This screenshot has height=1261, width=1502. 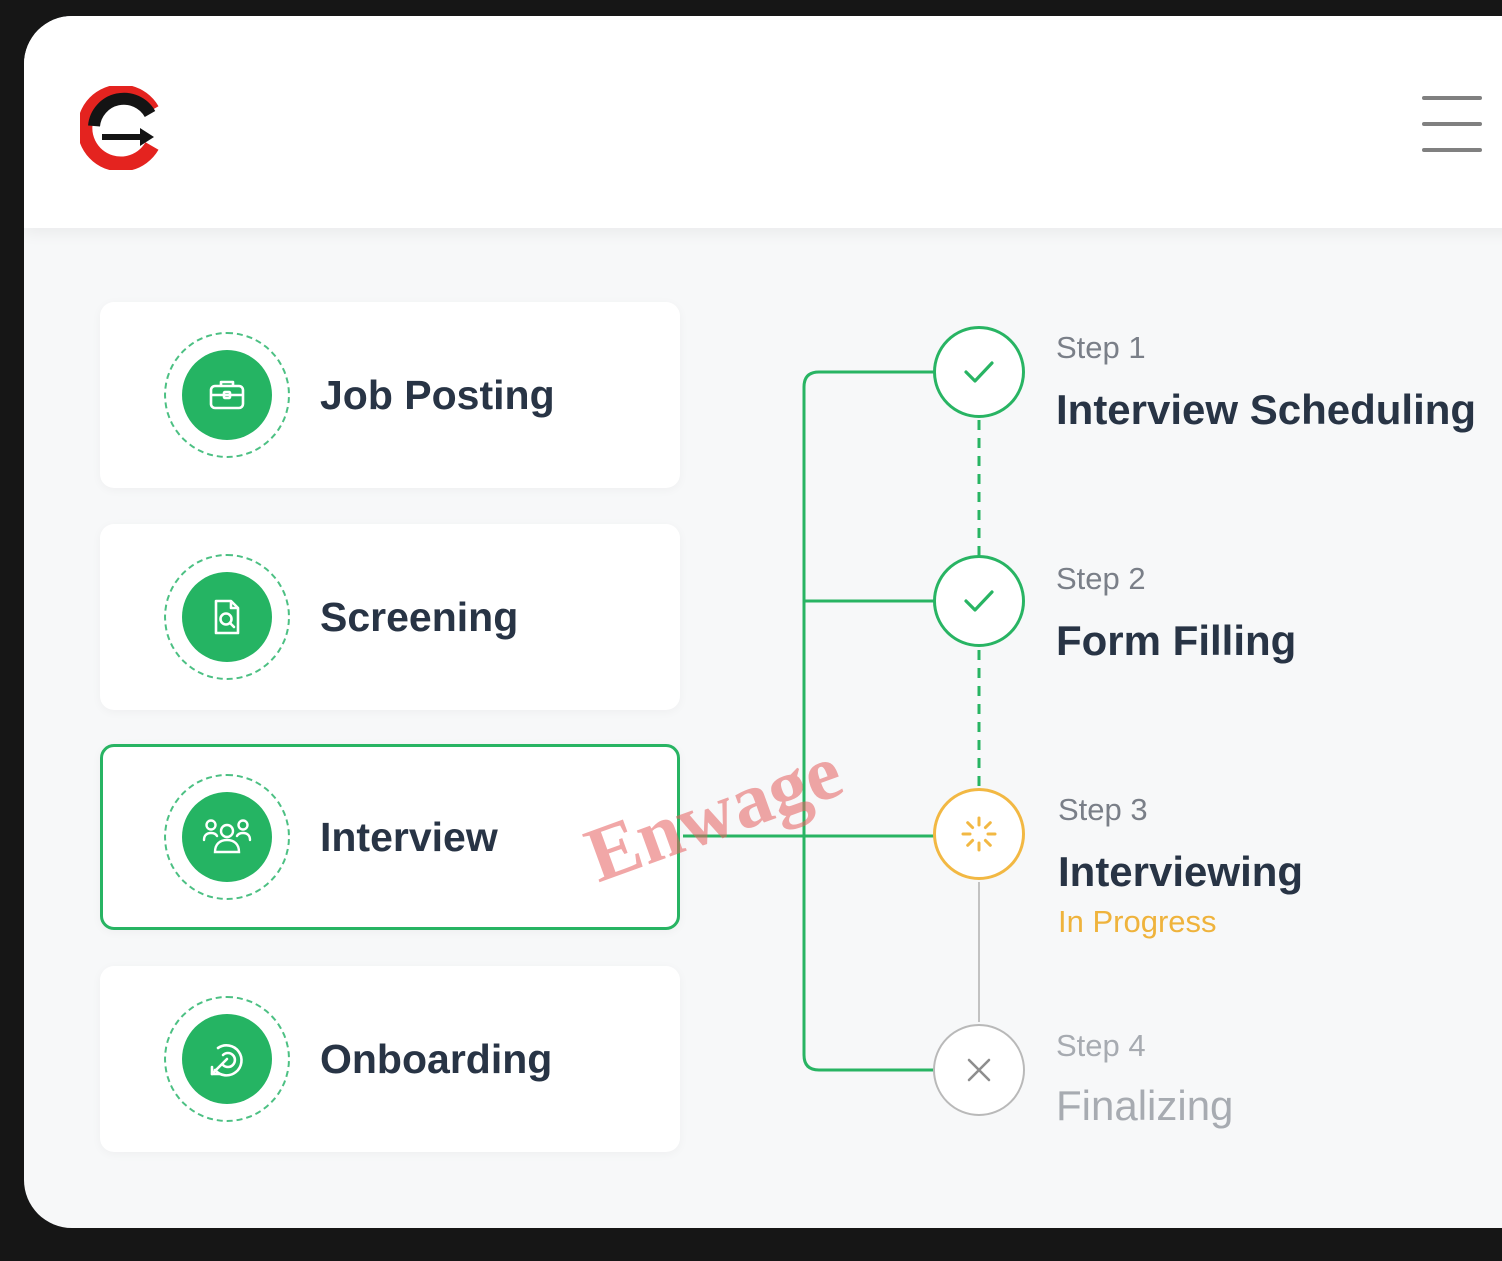 What do you see at coordinates (1101, 347) in the screenshot?
I see `step-1-number: Step 1` at bounding box center [1101, 347].